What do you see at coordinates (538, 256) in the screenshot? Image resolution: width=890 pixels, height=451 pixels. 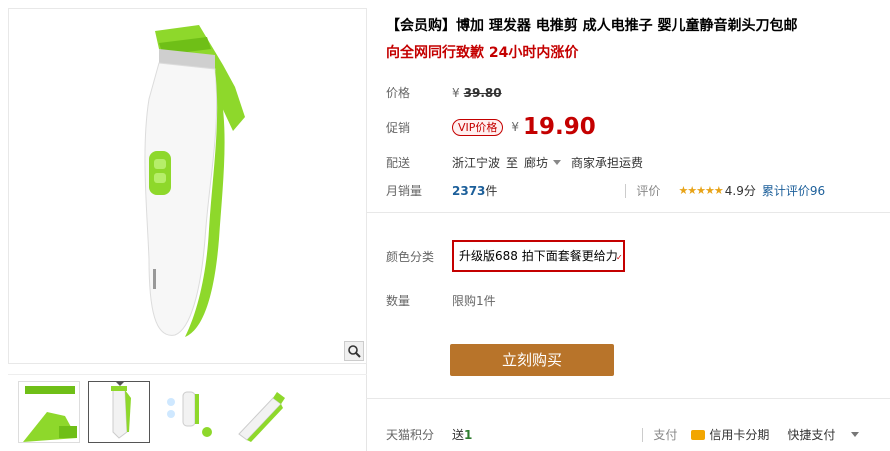 I see `sku-option-selected: 升级版688 拍下面套餐更给力` at bounding box center [538, 256].